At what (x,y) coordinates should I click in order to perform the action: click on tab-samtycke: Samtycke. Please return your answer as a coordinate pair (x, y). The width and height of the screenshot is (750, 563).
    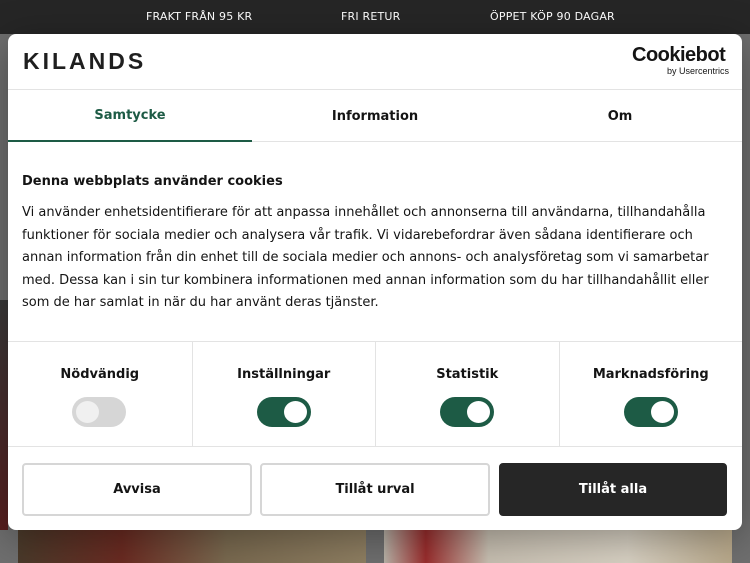
    Looking at the image, I should click on (130, 116).